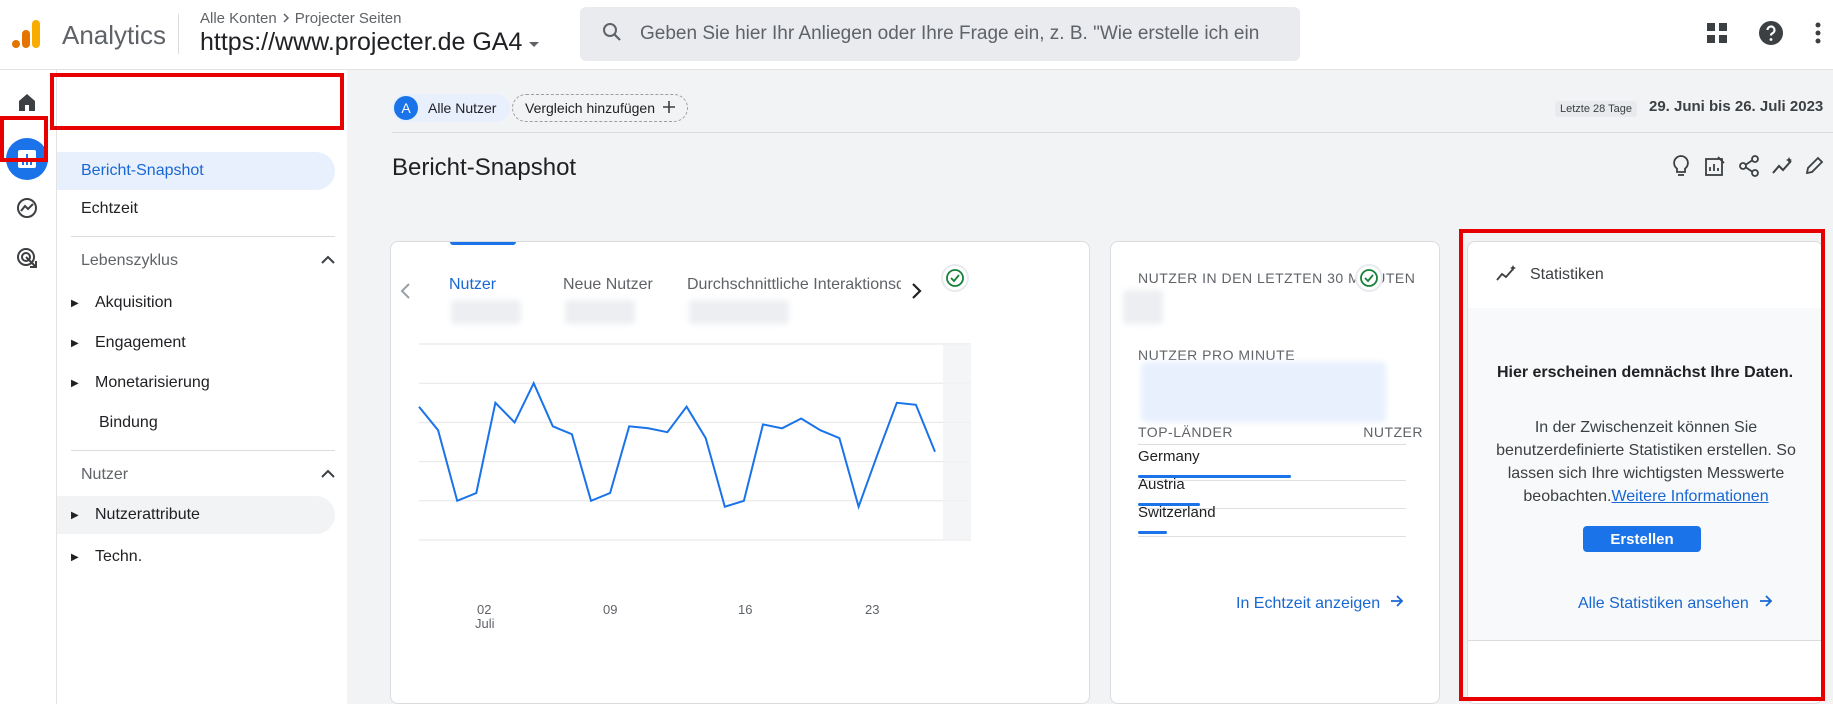  What do you see at coordinates (238, 18) in the screenshot?
I see `breadcrumb-account: Alle Konten` at bounding box center [238, 18].